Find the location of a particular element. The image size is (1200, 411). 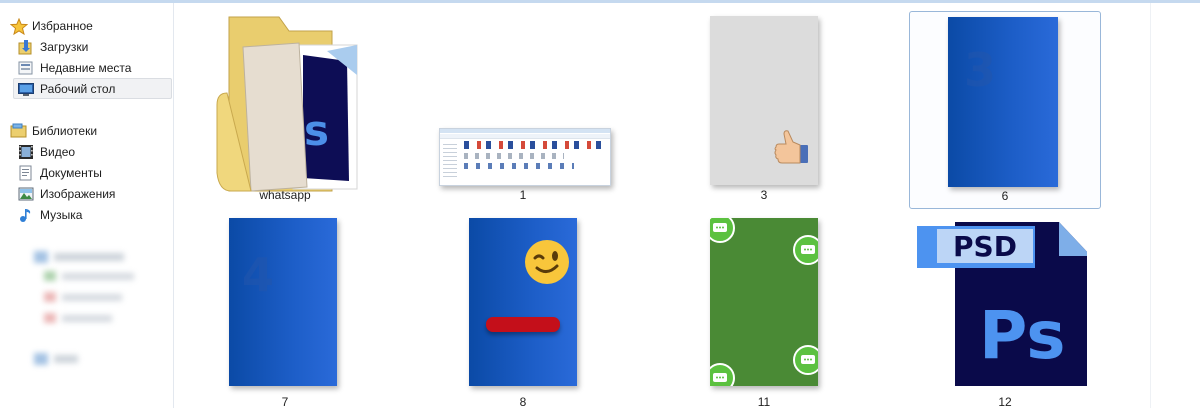

nav-video: Видео is located at coordinates (93, 151).